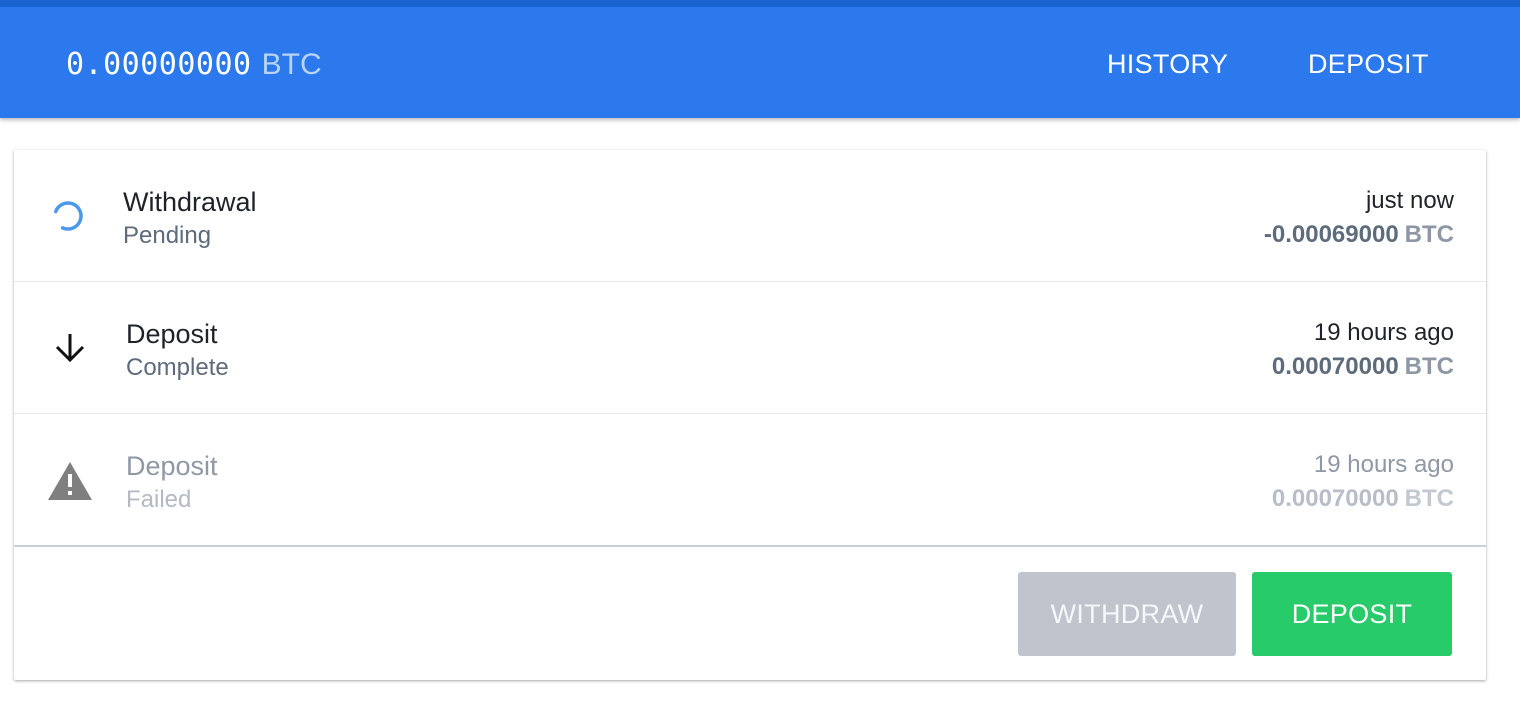 The width and height of the screenshot is (1520, 710). Describe the element at coordinates (177, 367) in the screenshot. I see `transaction-status: Complete` at that location.